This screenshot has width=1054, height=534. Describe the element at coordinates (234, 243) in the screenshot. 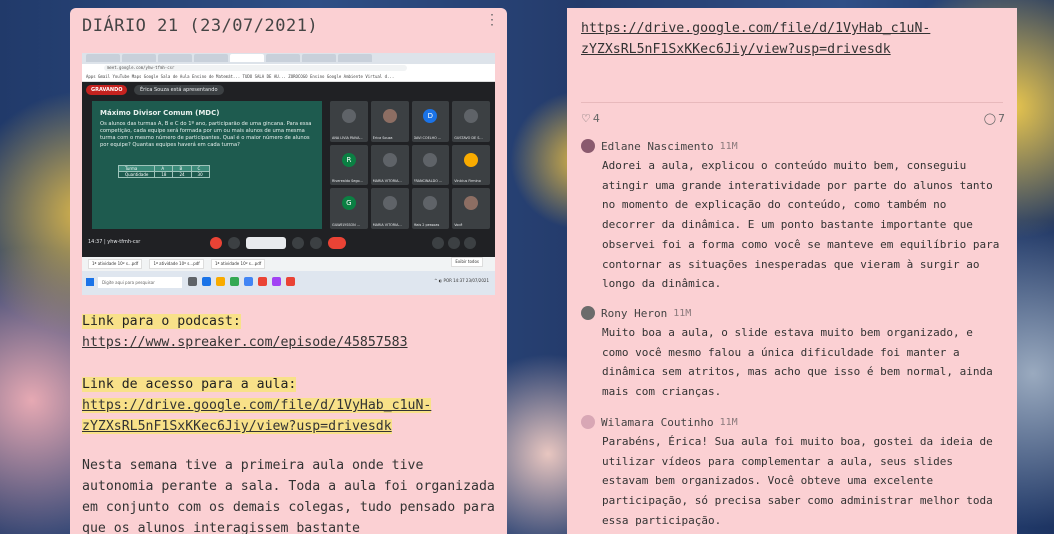

I see `camera-icon` at that location.